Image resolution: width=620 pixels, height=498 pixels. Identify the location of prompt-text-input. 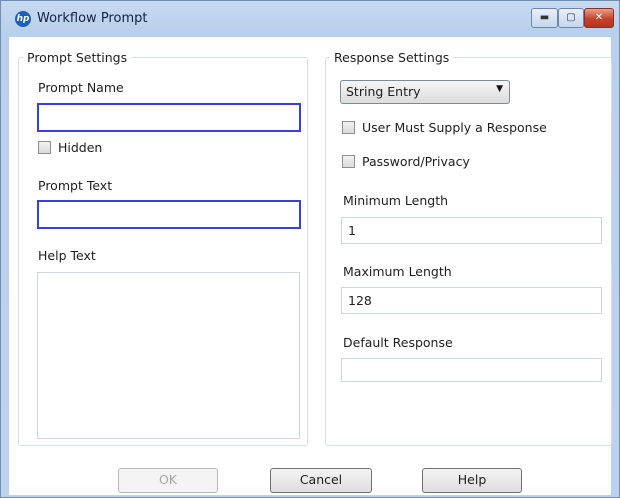
(169, 214).